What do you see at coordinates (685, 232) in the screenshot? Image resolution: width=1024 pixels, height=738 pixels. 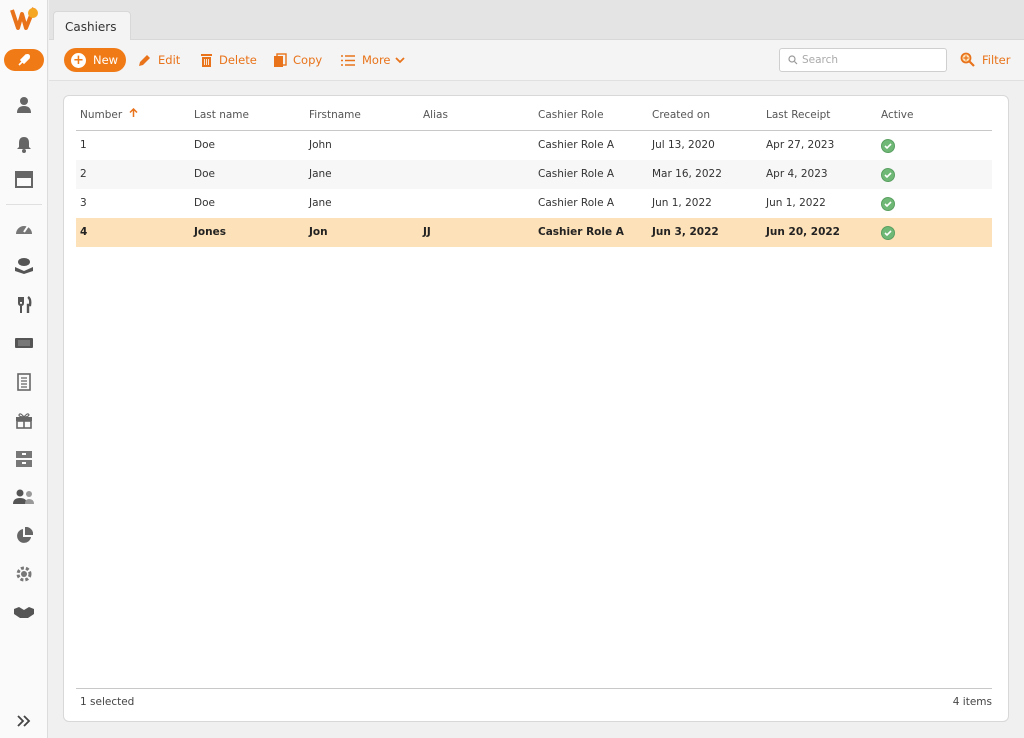 I see `cell-created-on: Jun 3, 2022` at bounding box center [685, 232].